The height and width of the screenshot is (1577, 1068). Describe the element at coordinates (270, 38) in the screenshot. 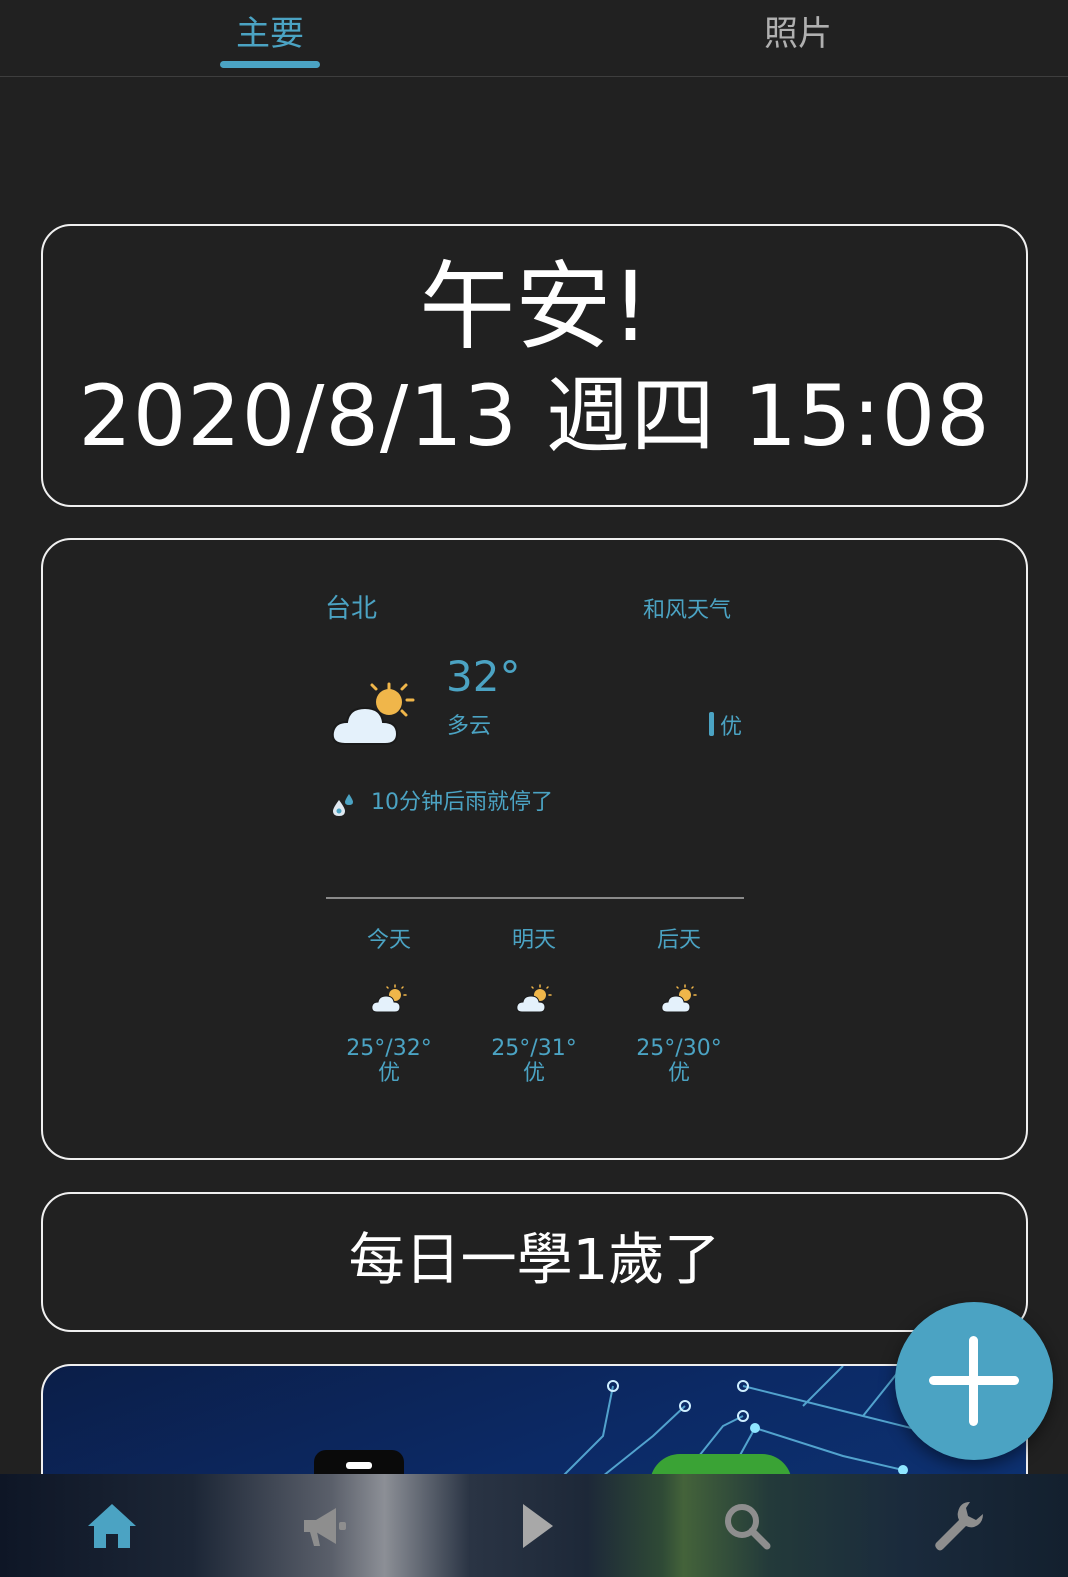

I see `tab-main: 主要` at that location.